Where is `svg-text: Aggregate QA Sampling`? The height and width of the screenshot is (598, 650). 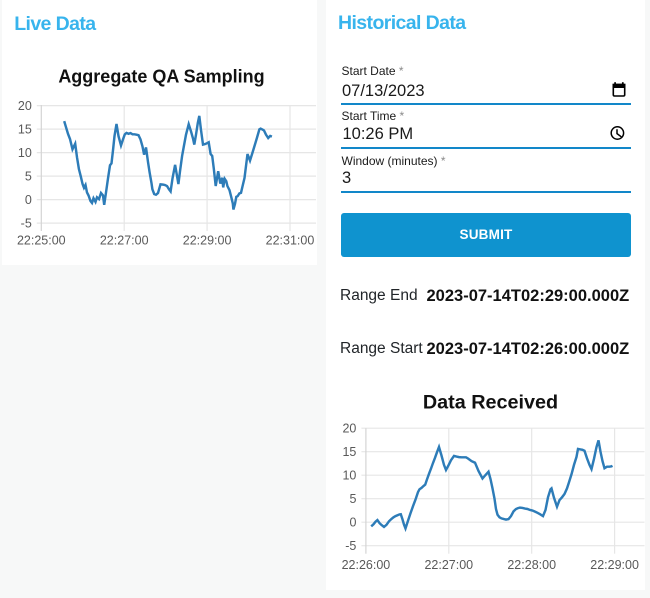 svg-text: Aggregate QA Sampling is located at coordinates (161, 77).